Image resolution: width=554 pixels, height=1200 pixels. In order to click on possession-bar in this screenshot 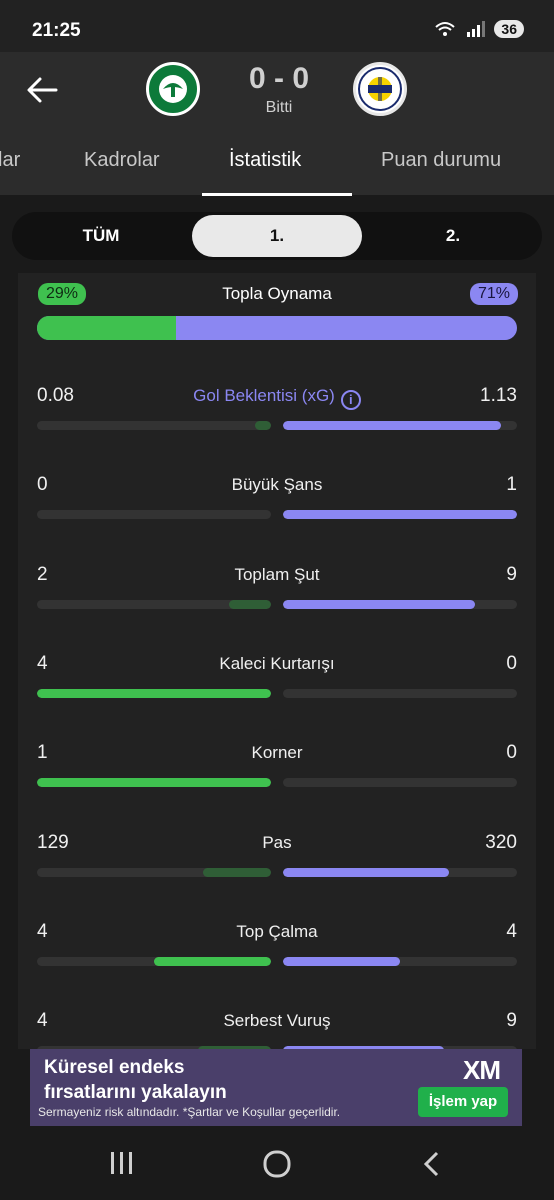, I will do `click(277, 328)`.